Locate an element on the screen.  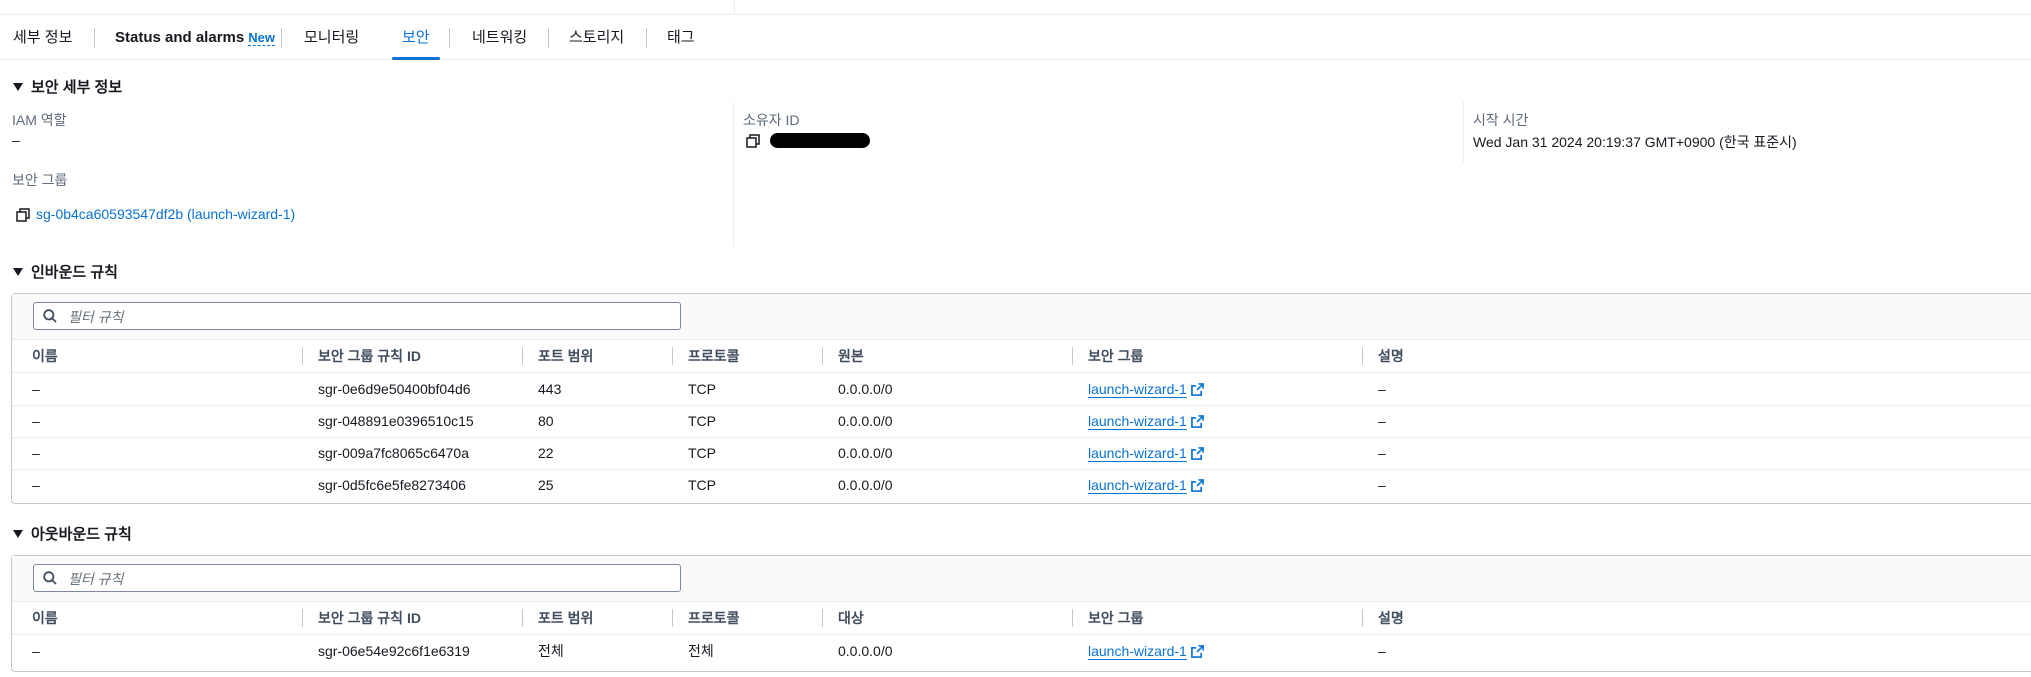
cell-rule-id: sgr-06e54e92c6f1e6319 is located at coordinates (394, 651).